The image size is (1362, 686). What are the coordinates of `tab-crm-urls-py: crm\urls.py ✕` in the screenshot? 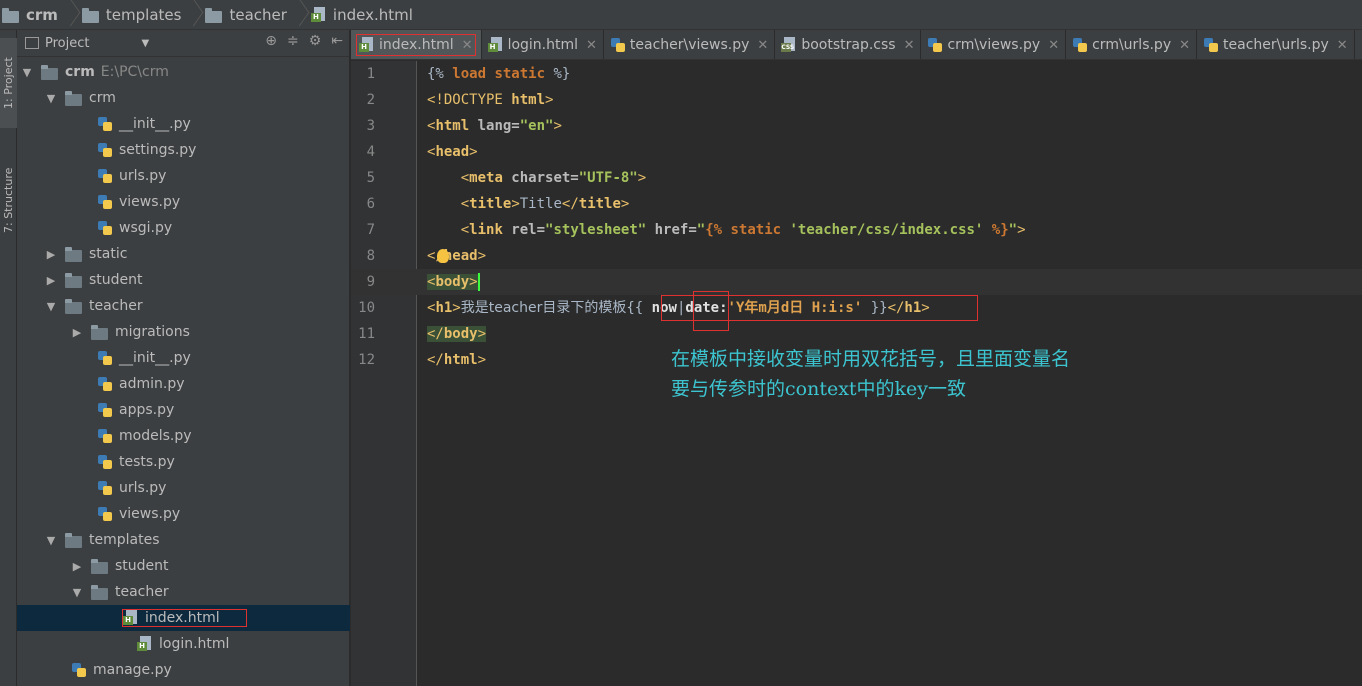 It's located at (1132, 44).